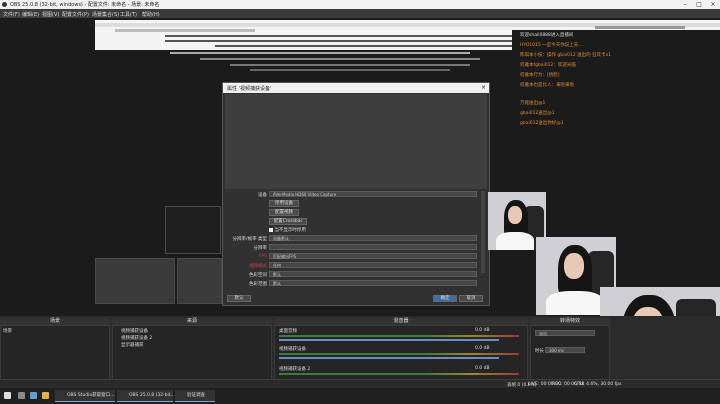  Describe the element at coordinates (199, 281) in the screenshot. I see `nested-sources-panel` at that location.